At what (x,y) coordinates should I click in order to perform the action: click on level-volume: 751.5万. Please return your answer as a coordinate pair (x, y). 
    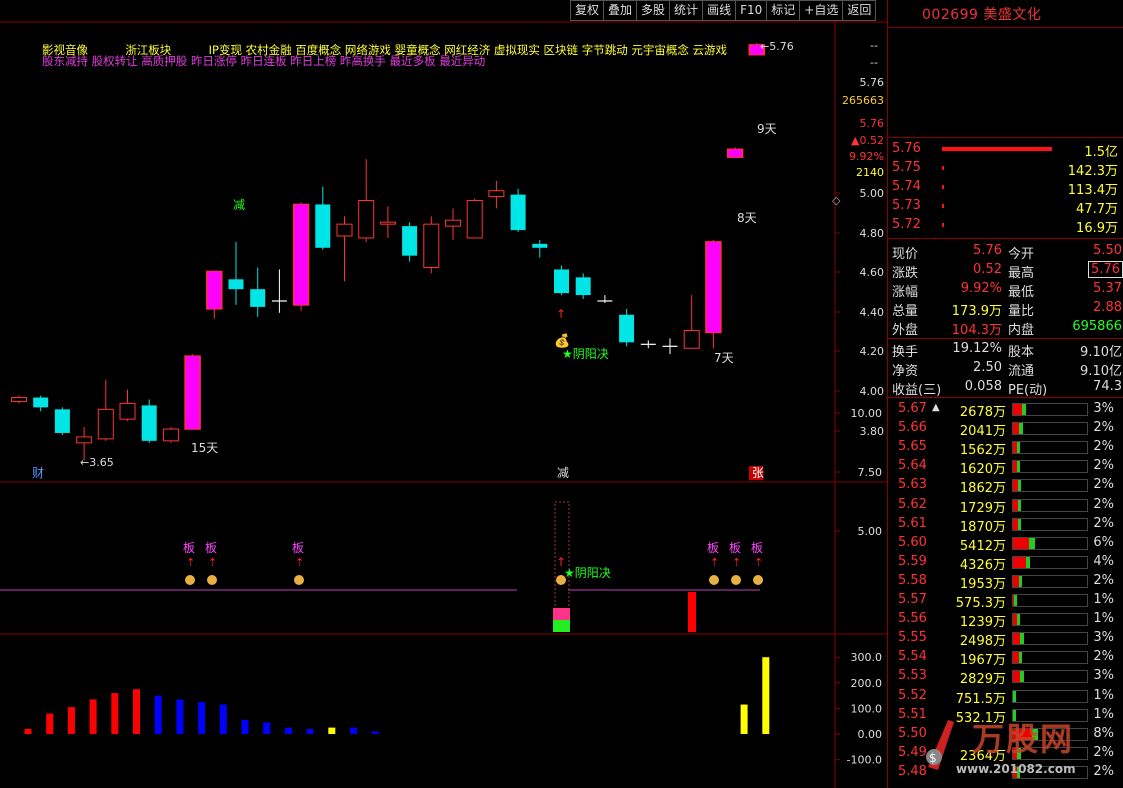
    Looking at the image, I should click on (980, 699).